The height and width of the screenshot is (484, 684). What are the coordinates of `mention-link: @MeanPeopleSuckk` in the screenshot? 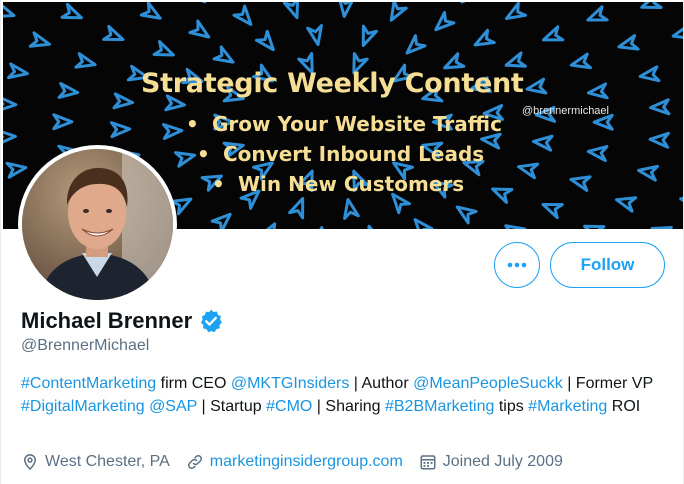 It's located at (488, 383).